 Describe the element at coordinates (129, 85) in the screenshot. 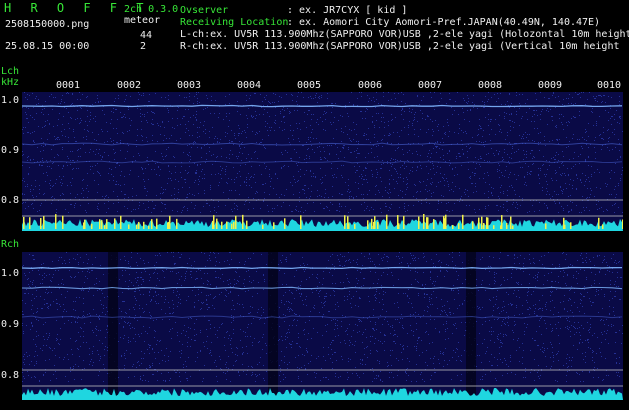

I see `time-label: 0002` at that location.